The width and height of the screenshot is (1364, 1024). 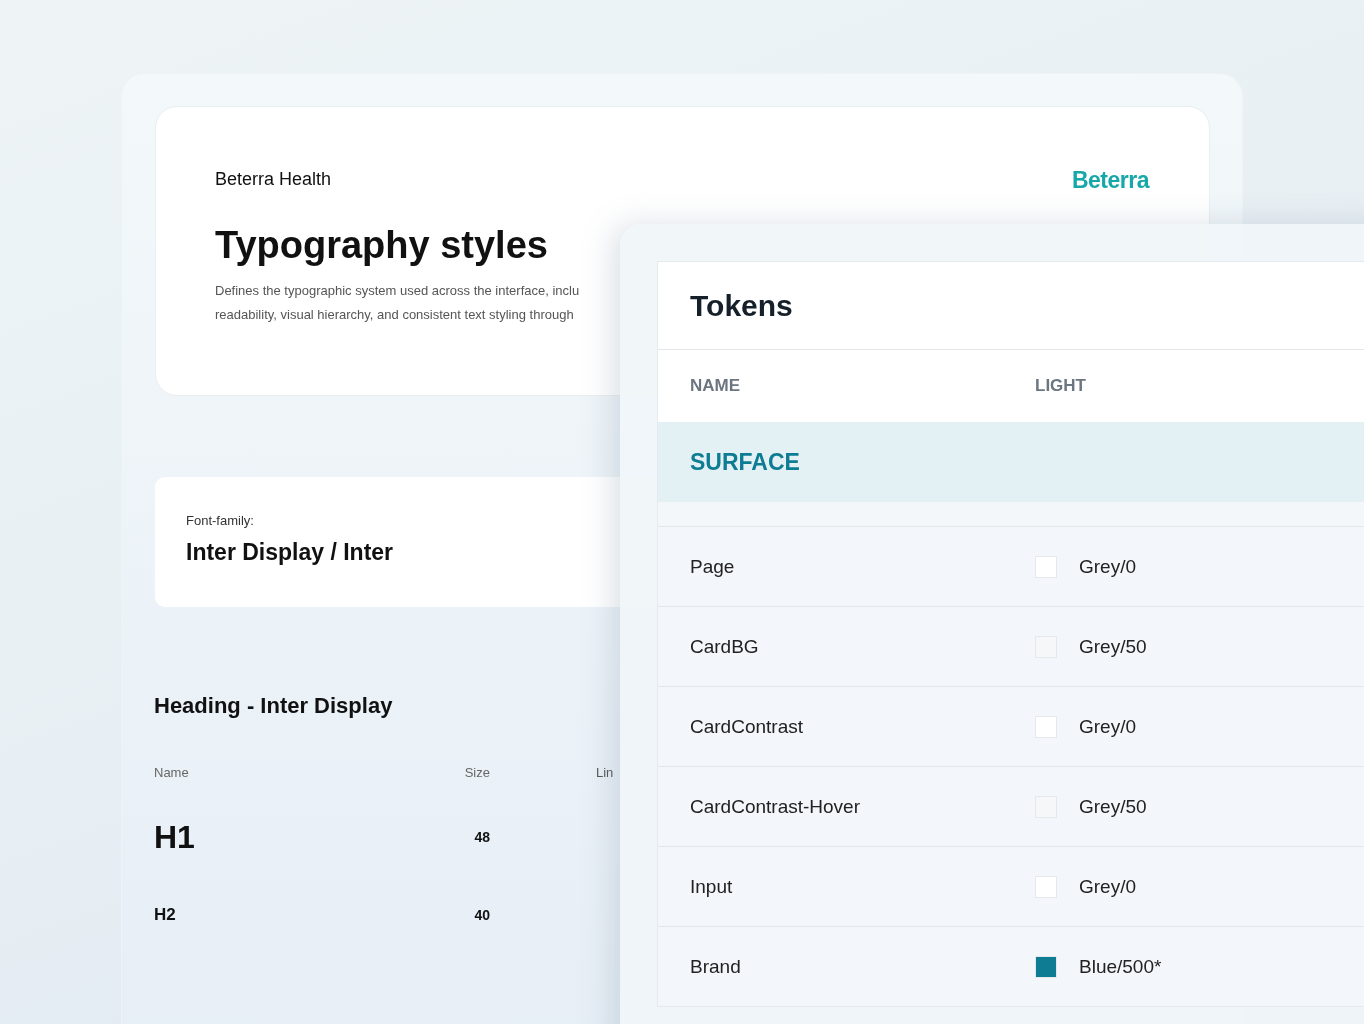 What do you see at coordinates (220, 520) in the screenshot?
I see `font-family-label: Font-family:` at bounding box center [220, 520].